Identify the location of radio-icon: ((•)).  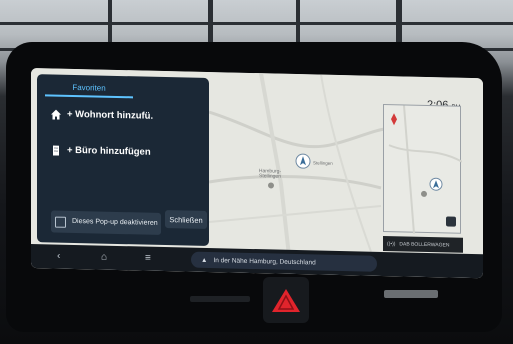
(391, 243).